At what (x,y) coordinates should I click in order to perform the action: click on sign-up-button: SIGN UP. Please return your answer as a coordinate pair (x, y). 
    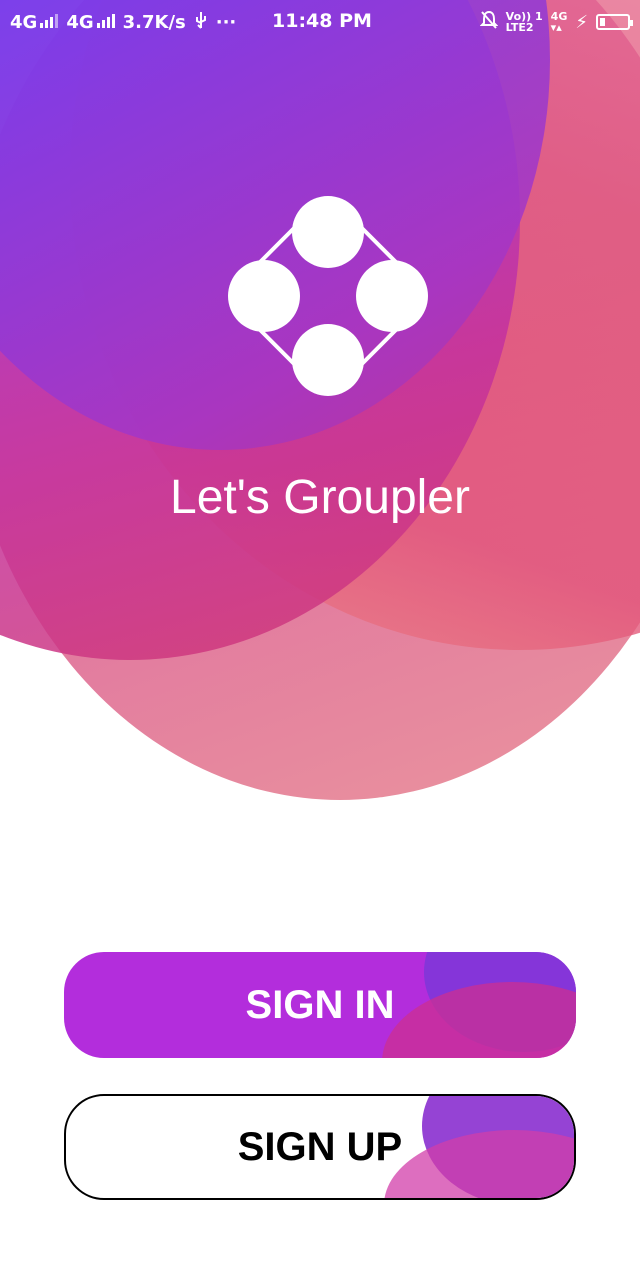
    Looking at the image, I should click on (320, 1147).